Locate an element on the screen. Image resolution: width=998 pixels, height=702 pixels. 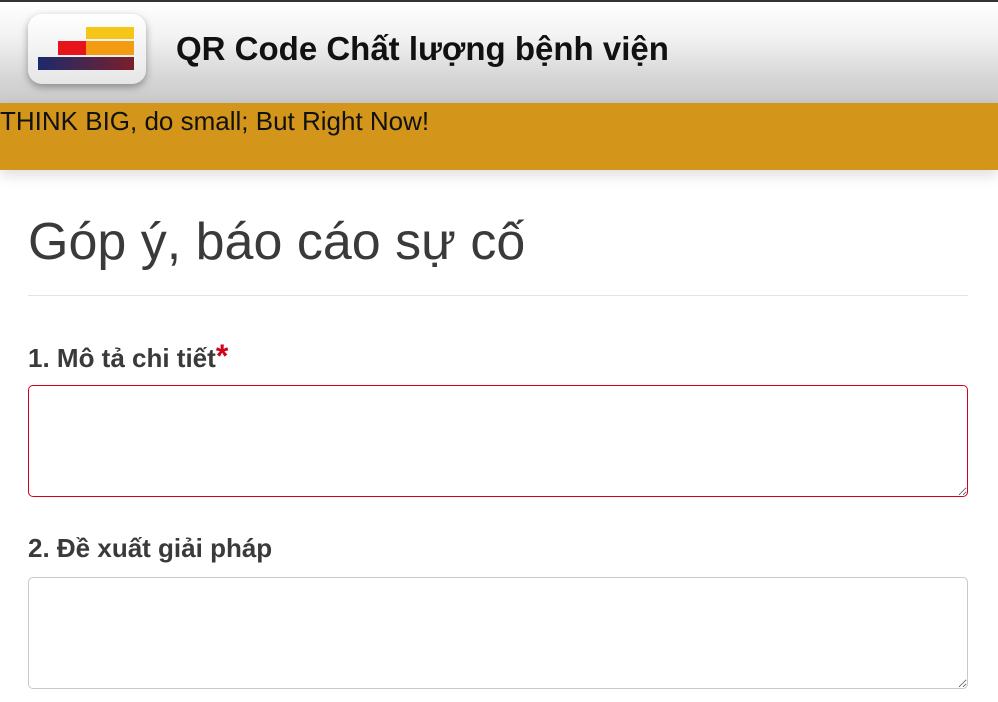
header: QR Code Chất lượng bệnh viện is located at coordinates (499, 52).